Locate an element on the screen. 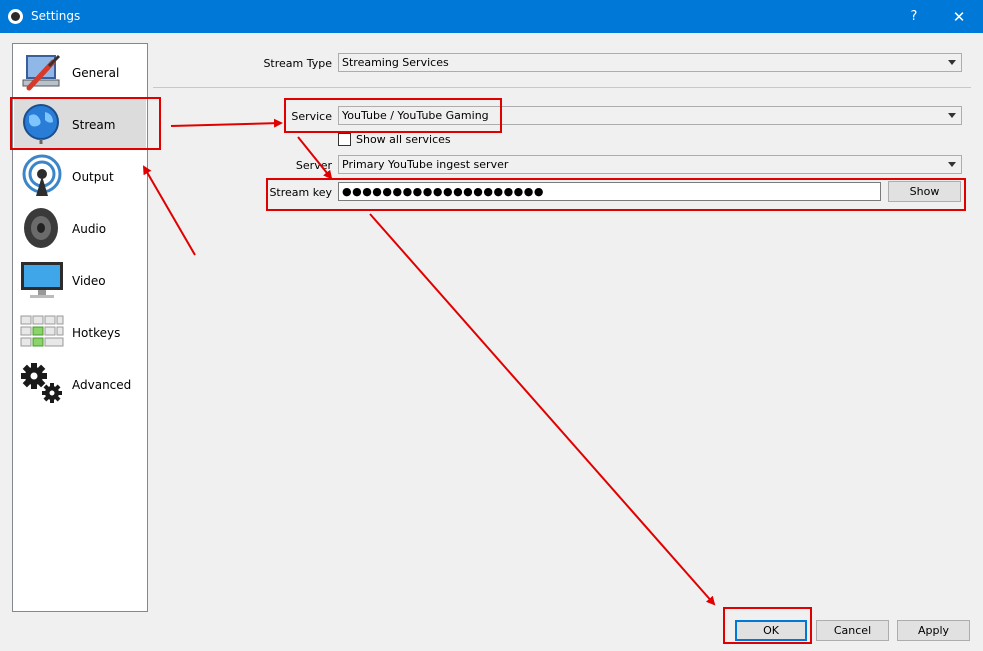  sidebar-item-general: General is located at coordinates (80, 72).